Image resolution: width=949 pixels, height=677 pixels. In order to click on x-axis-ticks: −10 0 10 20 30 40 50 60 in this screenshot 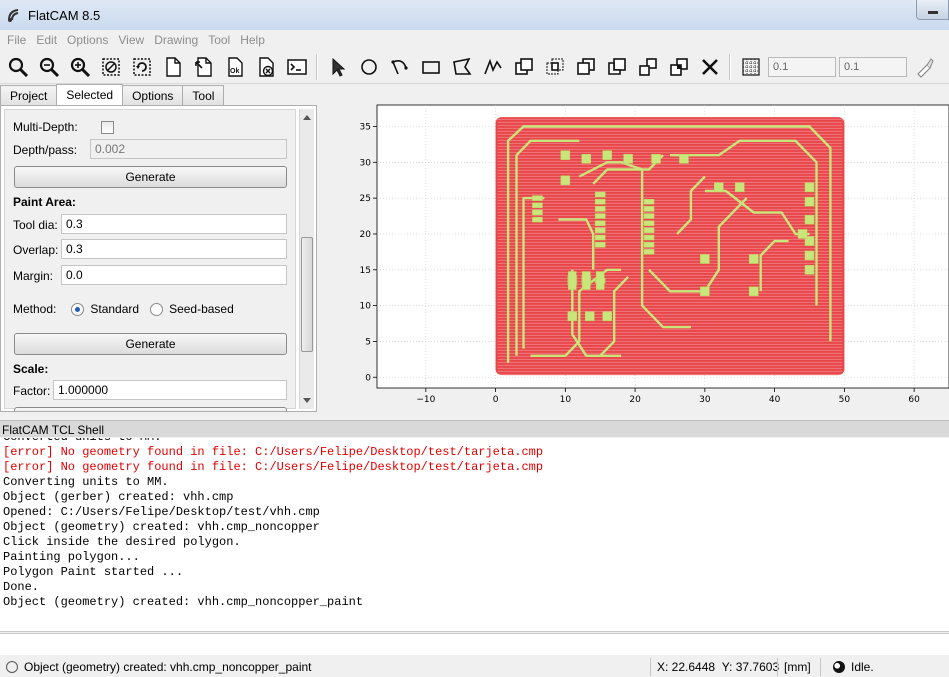, I will do `click(668, 396)`.